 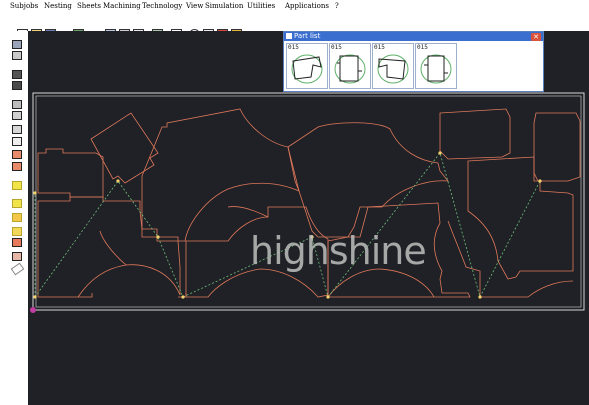 What do you see at coordinates (17, 217) in the screenshot?
I see `tool-13-icon` at bounding box center [17, 217].